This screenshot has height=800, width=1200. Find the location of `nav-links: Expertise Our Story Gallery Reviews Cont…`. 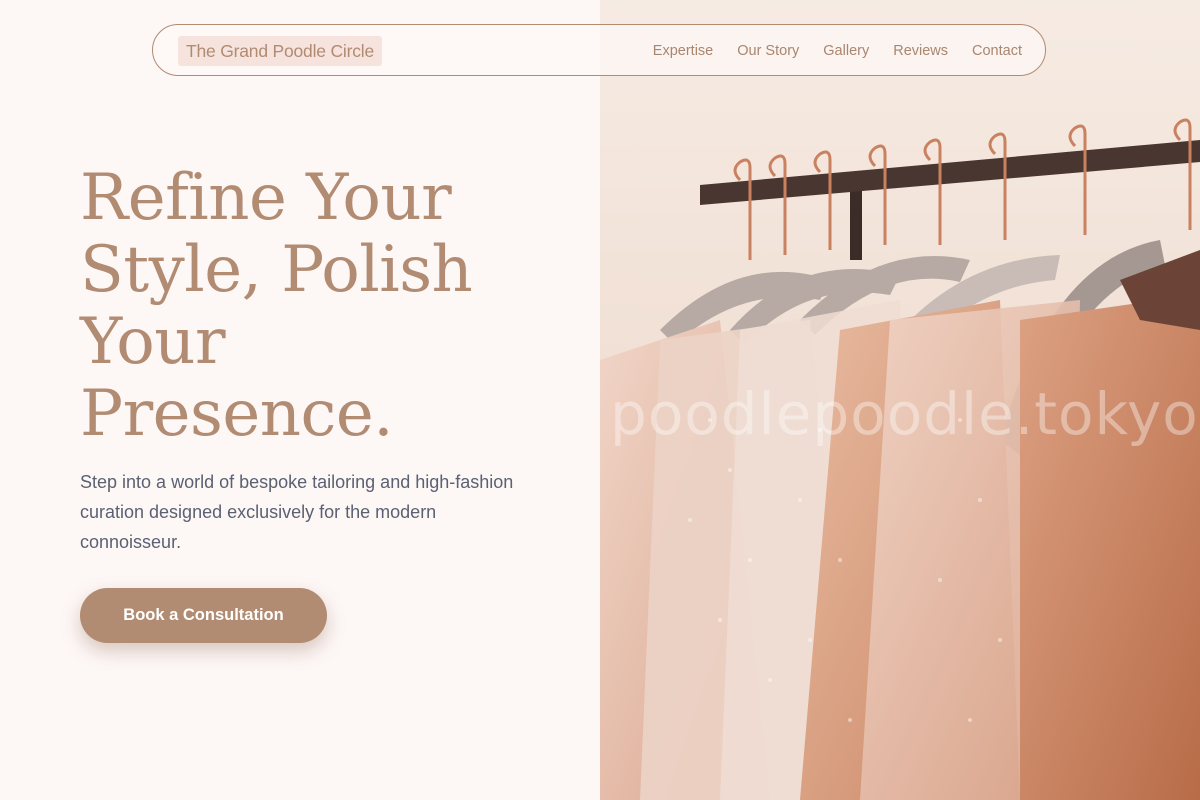

nav-links: Expertise Our Story Gallery Reviews Cont… is located at coordinates (837, 51).